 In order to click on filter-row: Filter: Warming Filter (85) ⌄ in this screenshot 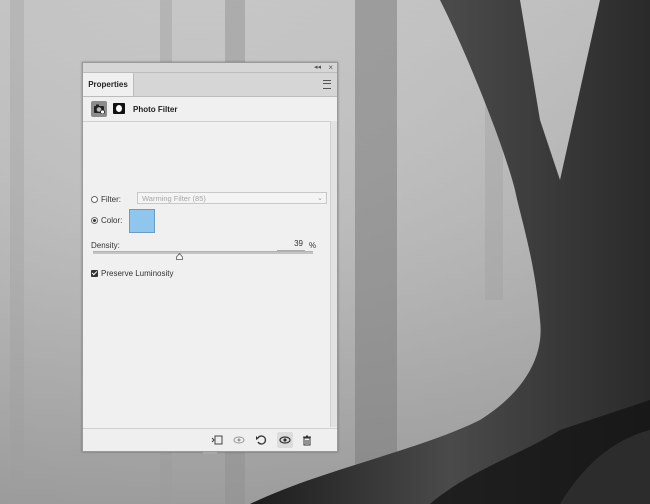, I will do `click(209, 198)`.